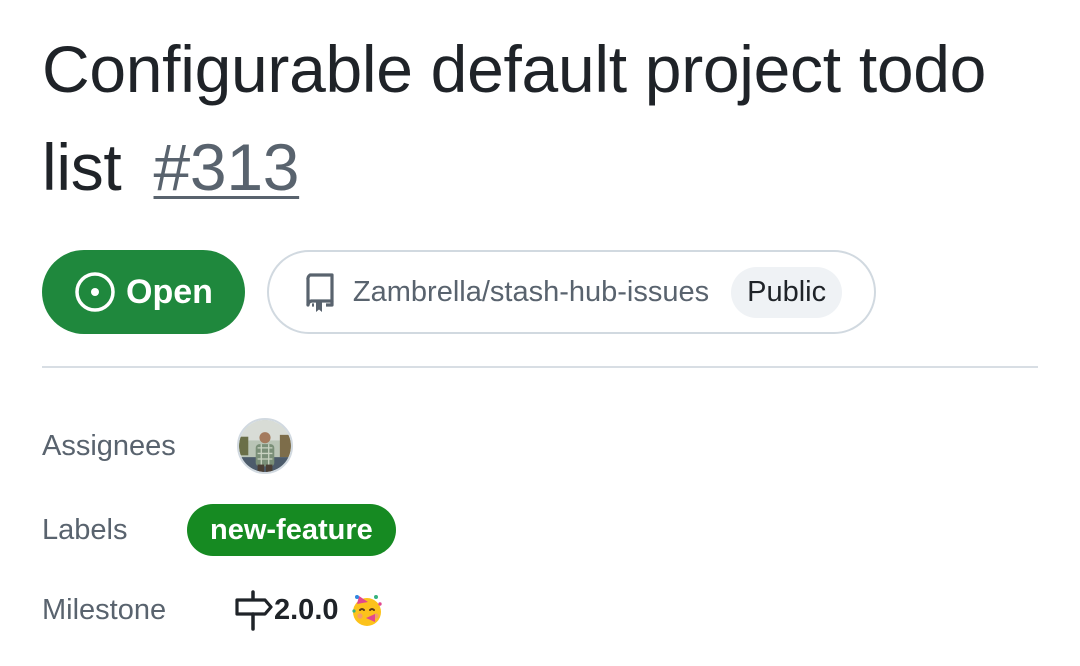  I want to click on labels-label: Labels, so click(85, 529).